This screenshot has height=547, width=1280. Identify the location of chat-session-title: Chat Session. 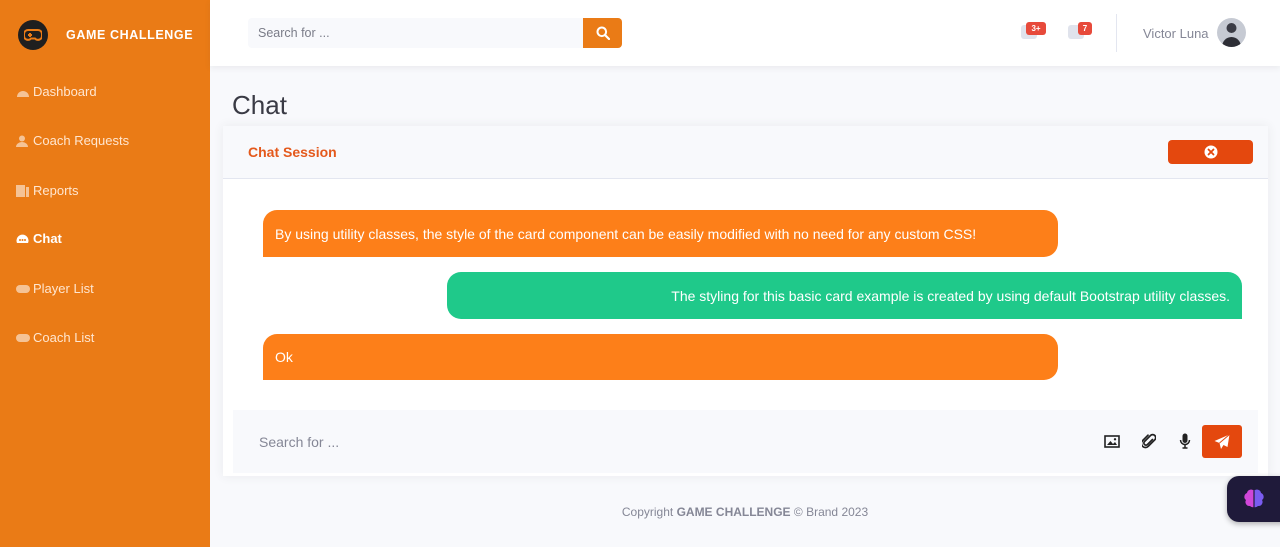
(292, 152).